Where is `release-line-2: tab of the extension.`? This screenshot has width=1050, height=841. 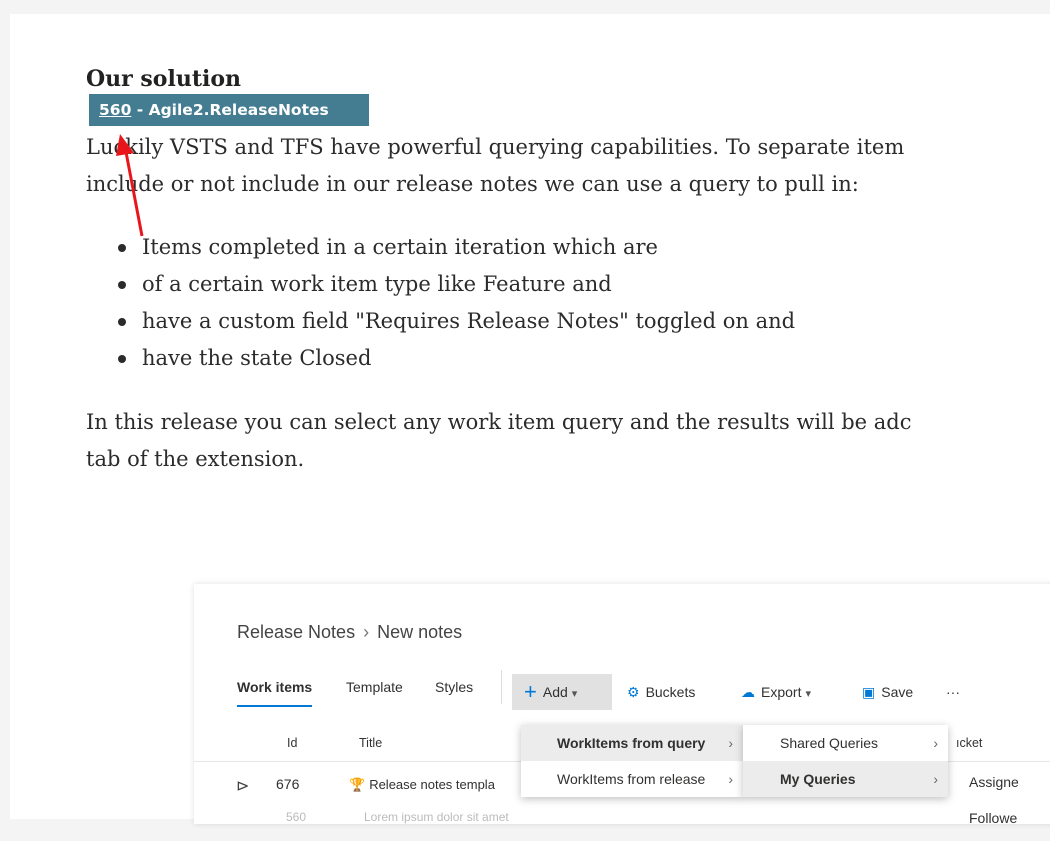 release-line-2: tab of the extension. is located at coordinates (195, 459).